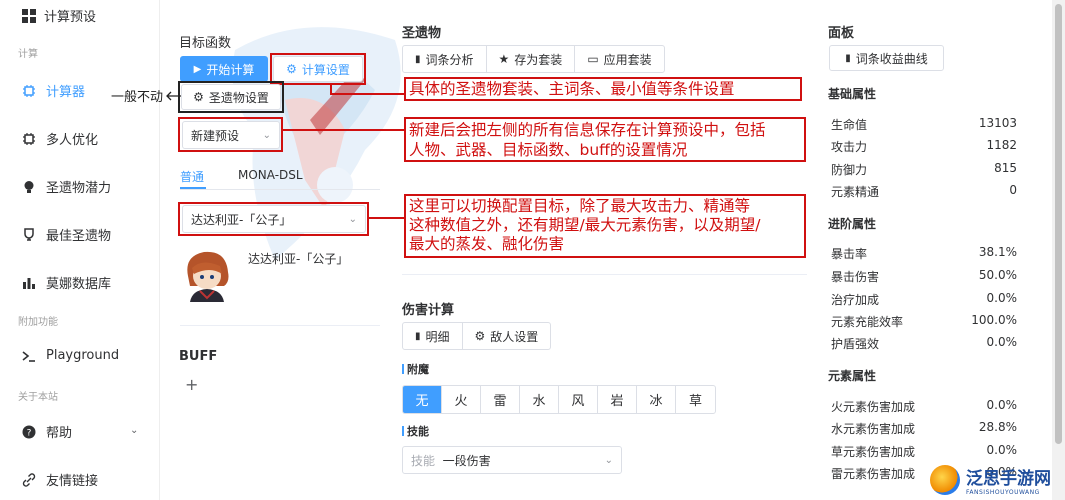 Image resolution: width=1065 pixels, height=500 pixels. I want to click on stat-row: 元素精通 0, so click(924, 191).